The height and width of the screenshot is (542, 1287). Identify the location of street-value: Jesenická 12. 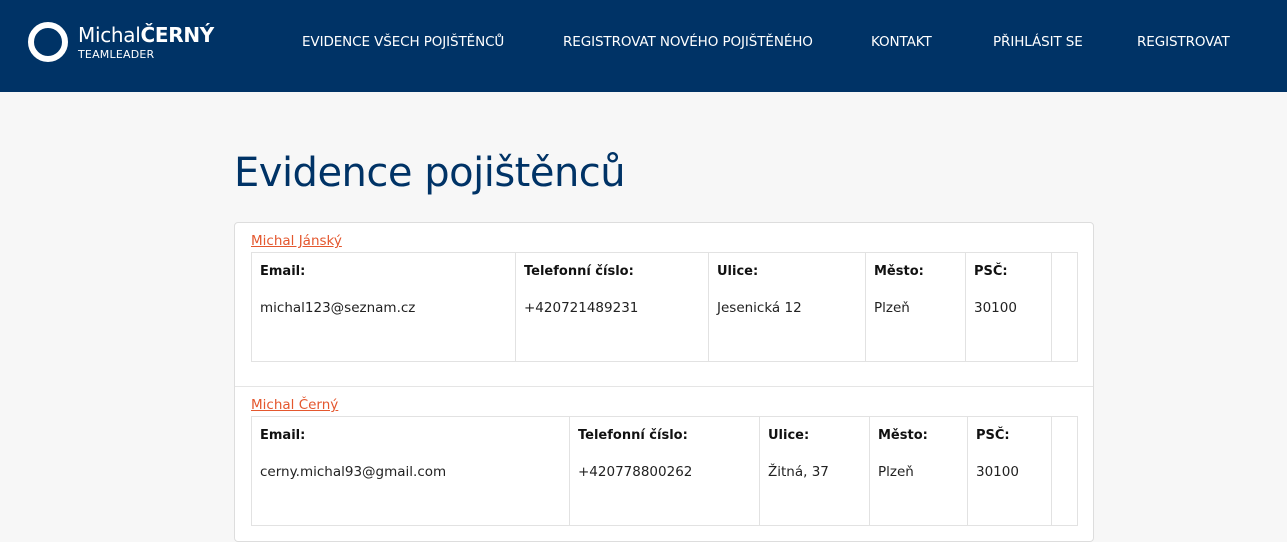
(759, 308).